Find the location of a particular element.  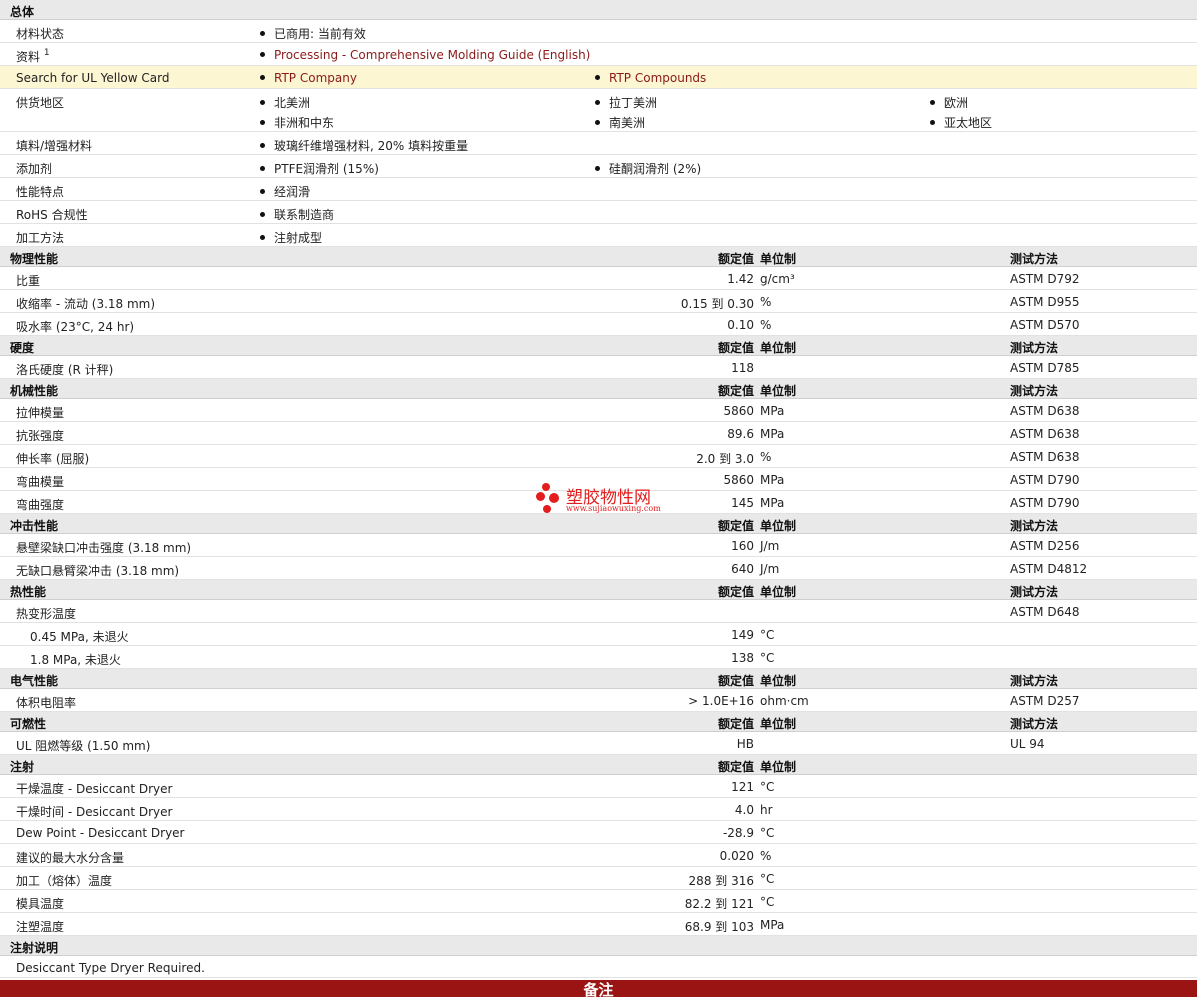

property-row: 热变形温度 ASTM D648 is located at coordinates (598, 611).